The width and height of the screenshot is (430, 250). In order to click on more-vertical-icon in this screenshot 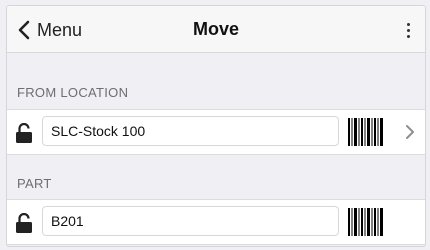, I will do `click(408, 30)`.